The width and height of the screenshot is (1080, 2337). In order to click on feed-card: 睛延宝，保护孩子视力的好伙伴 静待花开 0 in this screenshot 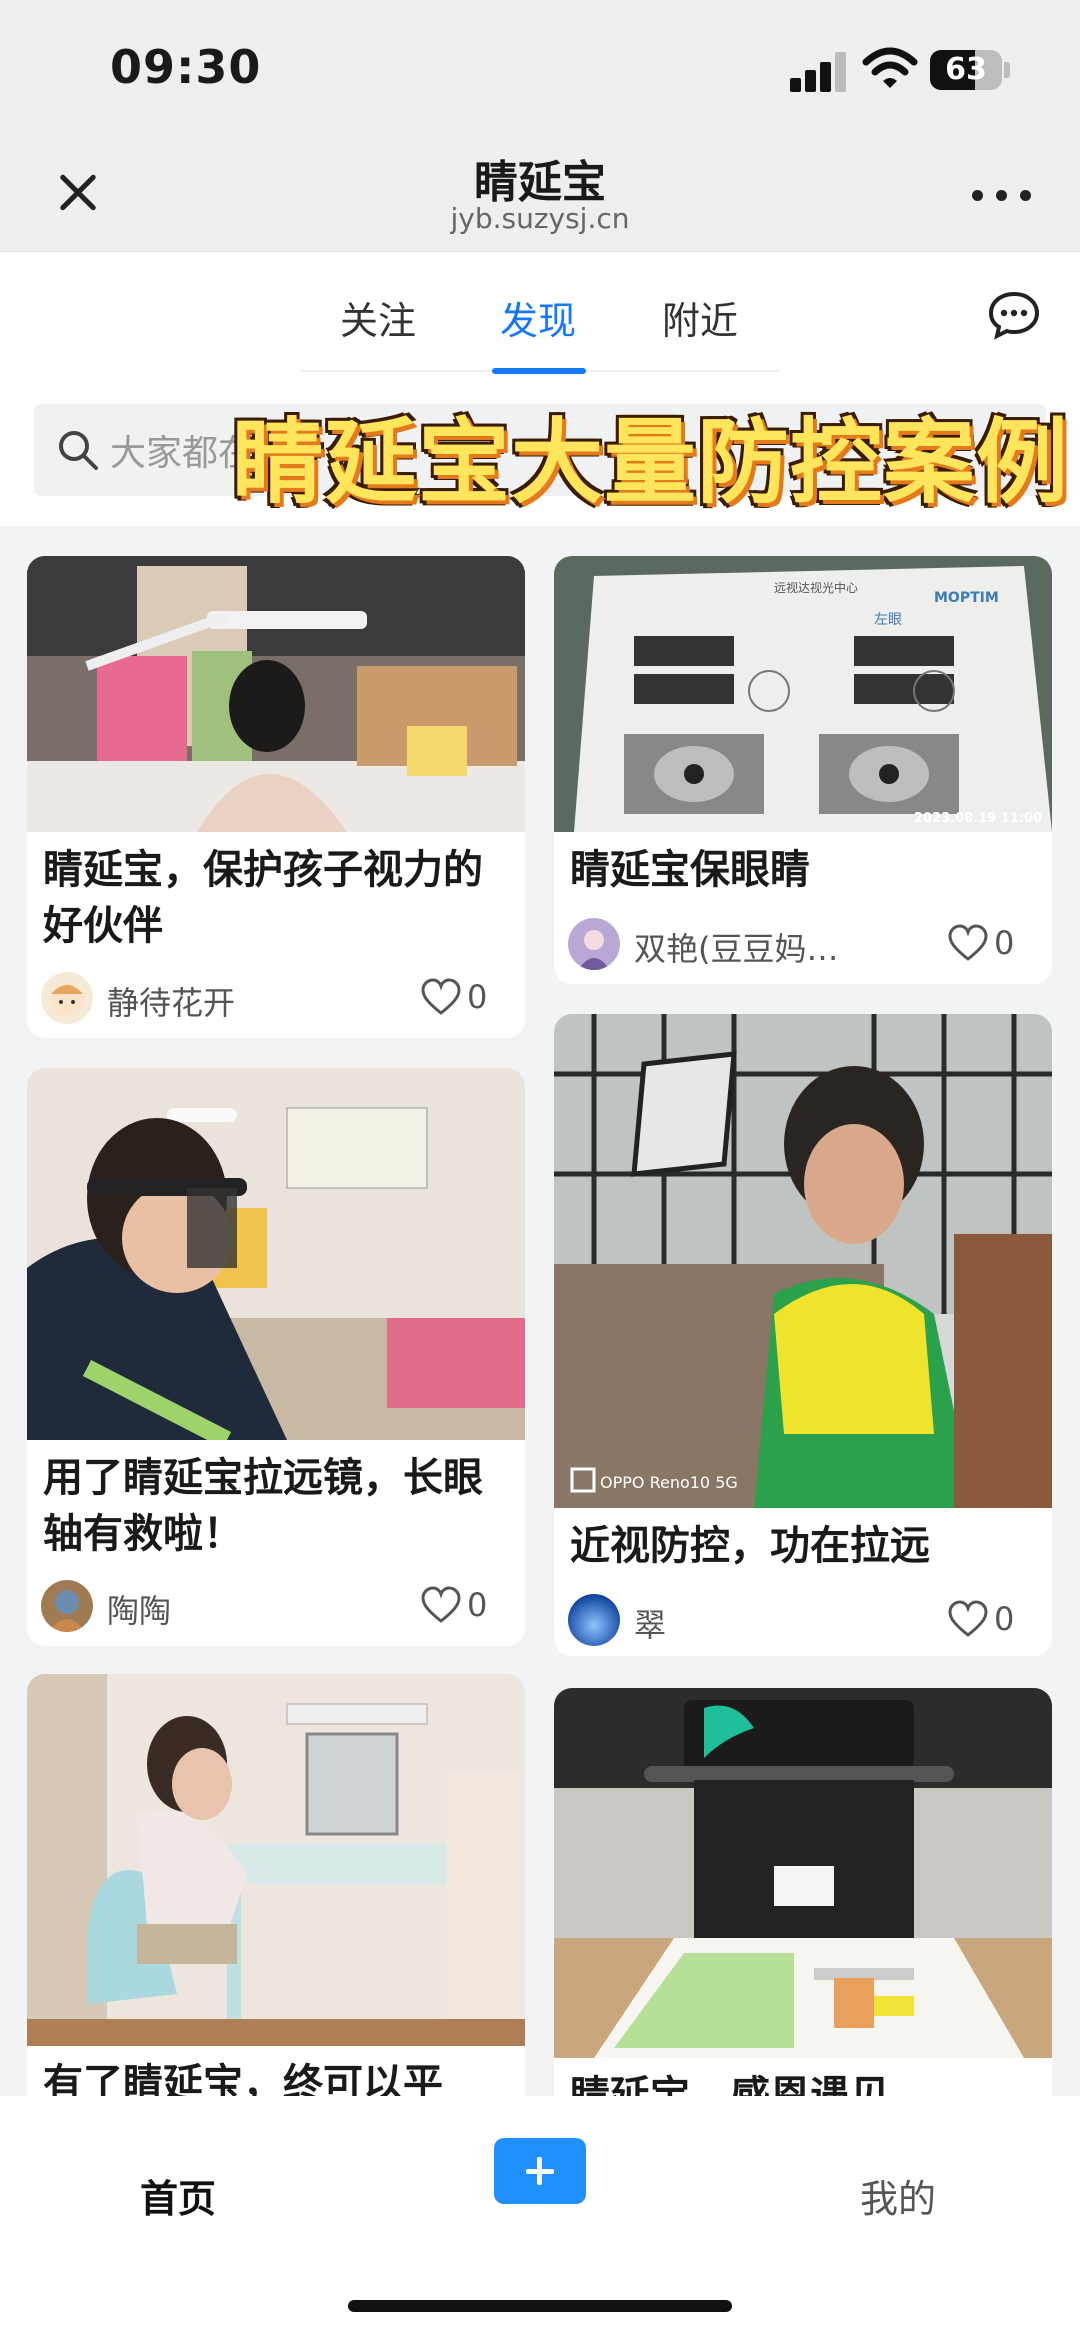, I will do `click(276, 797)`.